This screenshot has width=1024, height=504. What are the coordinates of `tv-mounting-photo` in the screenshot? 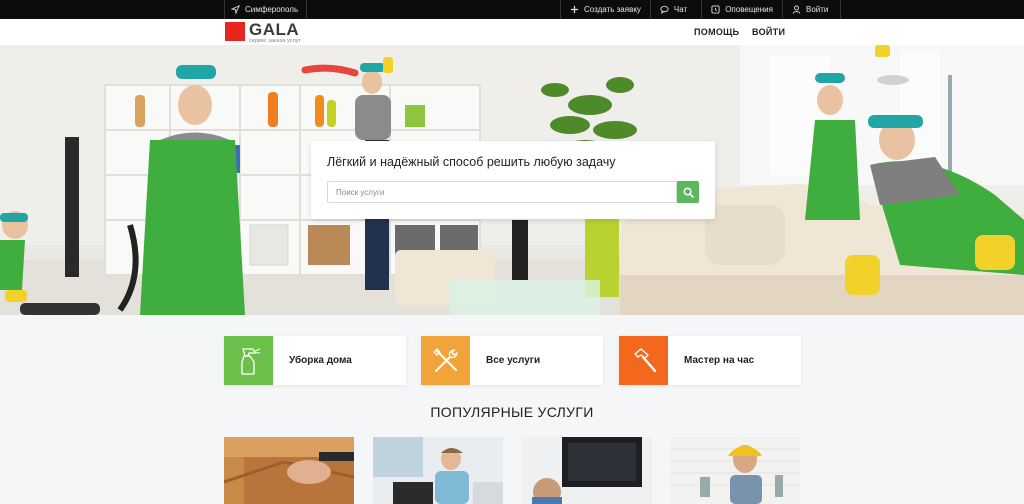 It's located at (587, 470).